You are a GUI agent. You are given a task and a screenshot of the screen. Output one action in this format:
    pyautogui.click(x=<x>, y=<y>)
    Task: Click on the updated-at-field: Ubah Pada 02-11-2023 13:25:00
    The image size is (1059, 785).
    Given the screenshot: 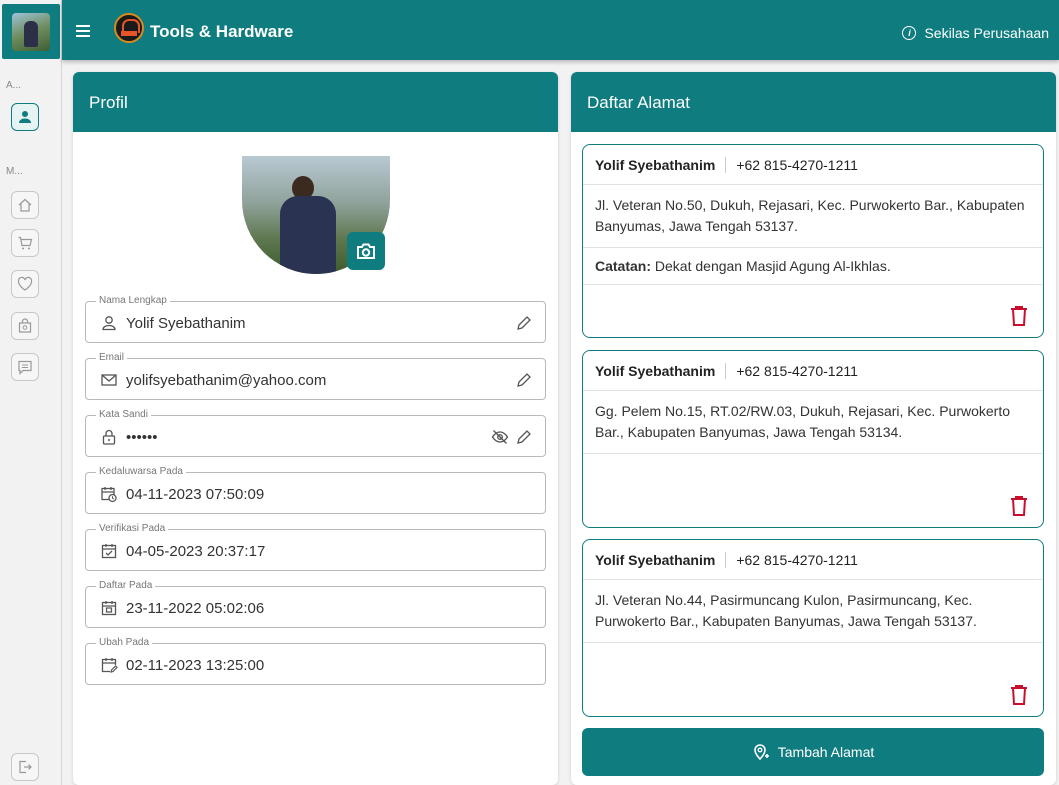 What is the action you would take?
    pyautogui.click(x=315, y=661)
    